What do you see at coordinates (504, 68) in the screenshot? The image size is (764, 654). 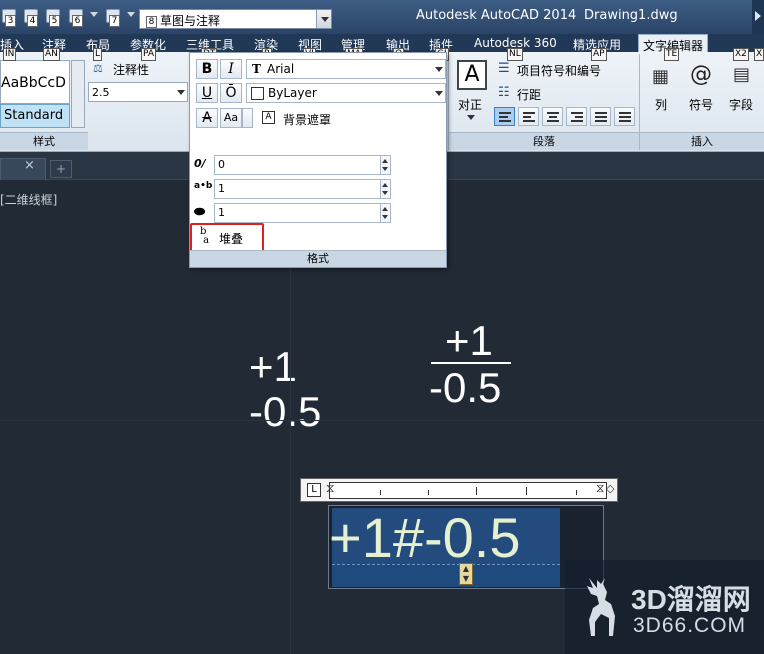 I see `bullets-icon: ☰` at bounding box center [504, 68].